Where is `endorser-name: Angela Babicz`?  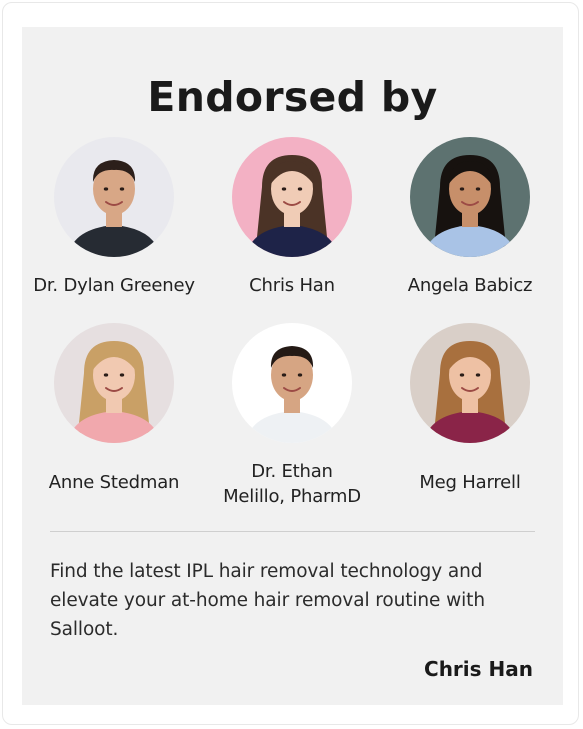 endorser-name: Angela Babicz is located at coordinates (470, 285).